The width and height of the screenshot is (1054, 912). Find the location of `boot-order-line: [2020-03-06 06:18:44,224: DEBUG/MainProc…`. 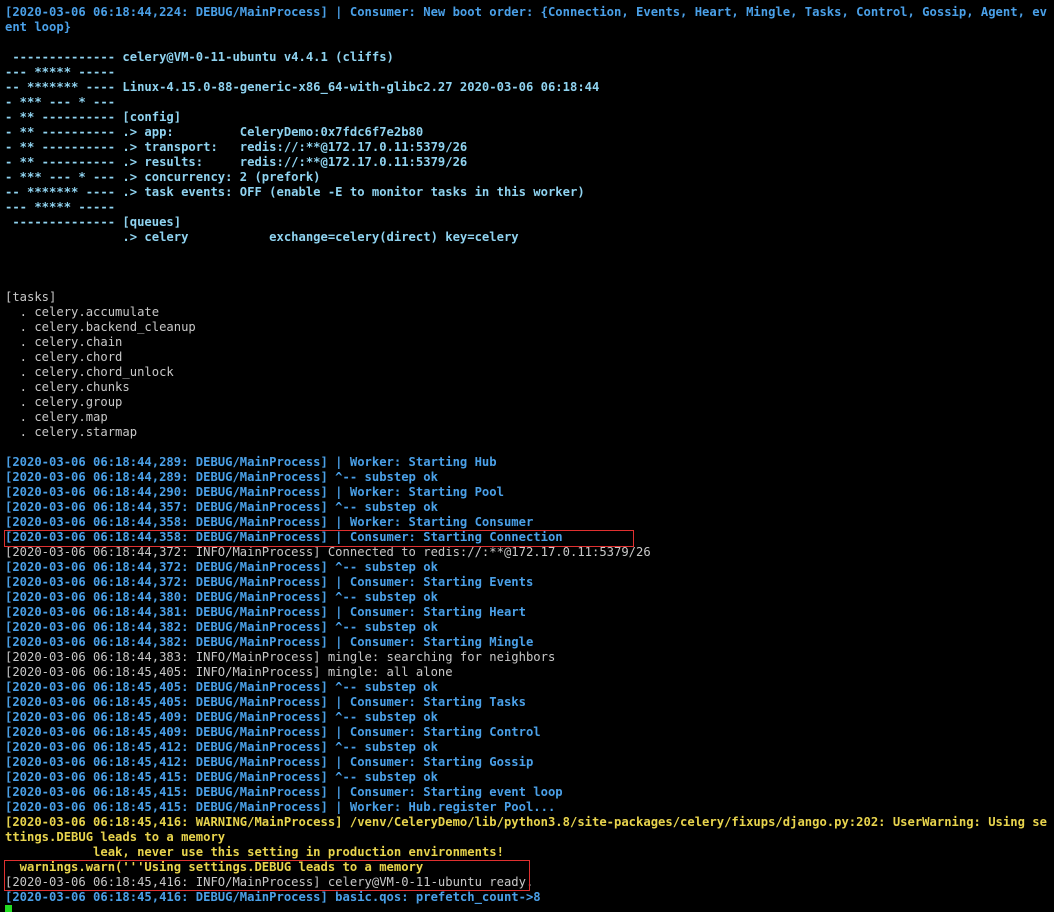

boot-order-line: [2020-03-06 06:18:44,224: DEBUG/MainProc… is located at coordinates (526, 19).